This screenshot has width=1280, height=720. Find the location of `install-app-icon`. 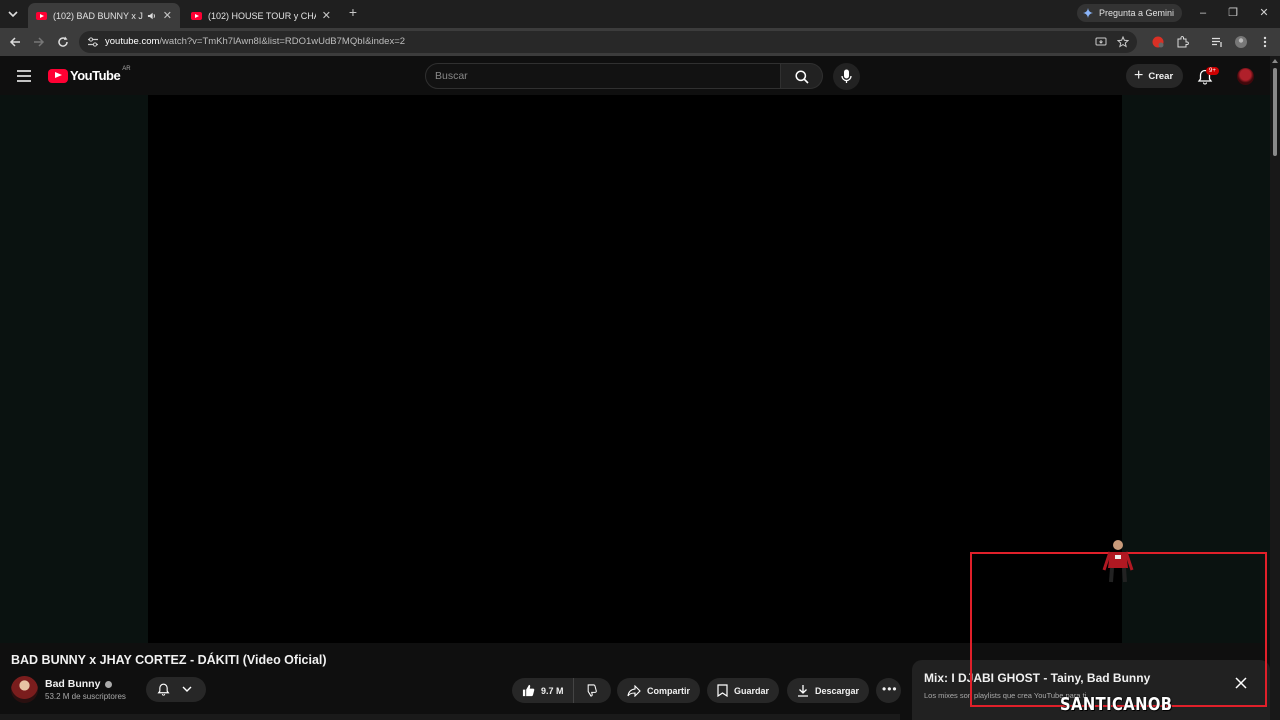

install-app-icon is located at coordinates (1101, 42).